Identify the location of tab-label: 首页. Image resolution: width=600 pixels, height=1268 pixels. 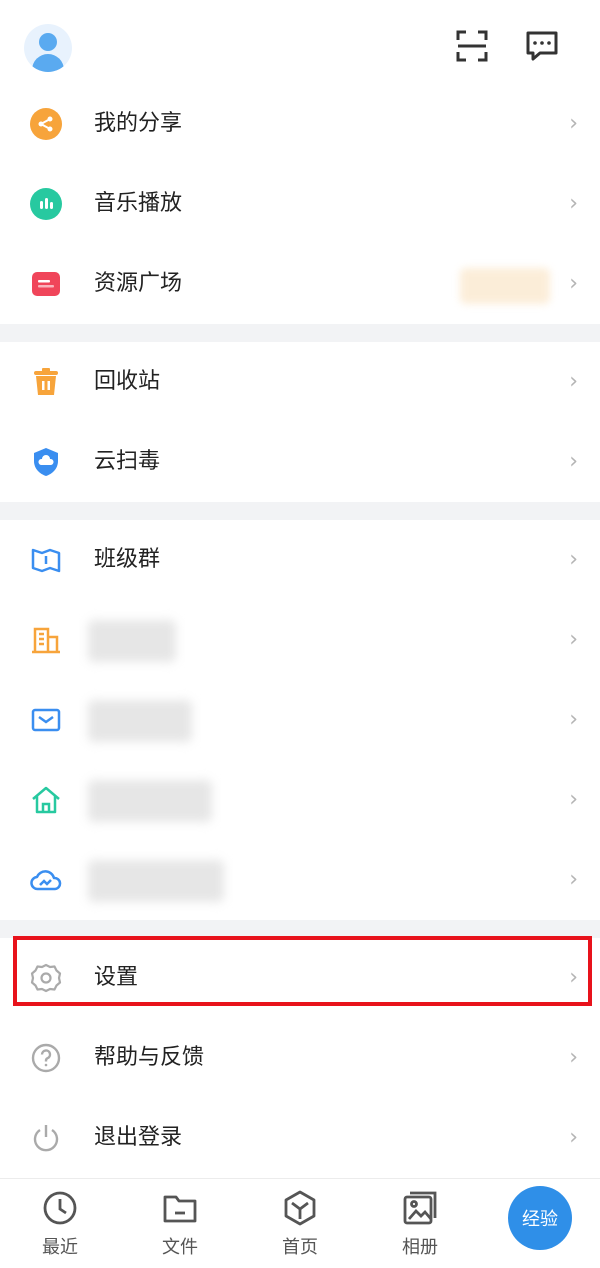
(300, 1247).